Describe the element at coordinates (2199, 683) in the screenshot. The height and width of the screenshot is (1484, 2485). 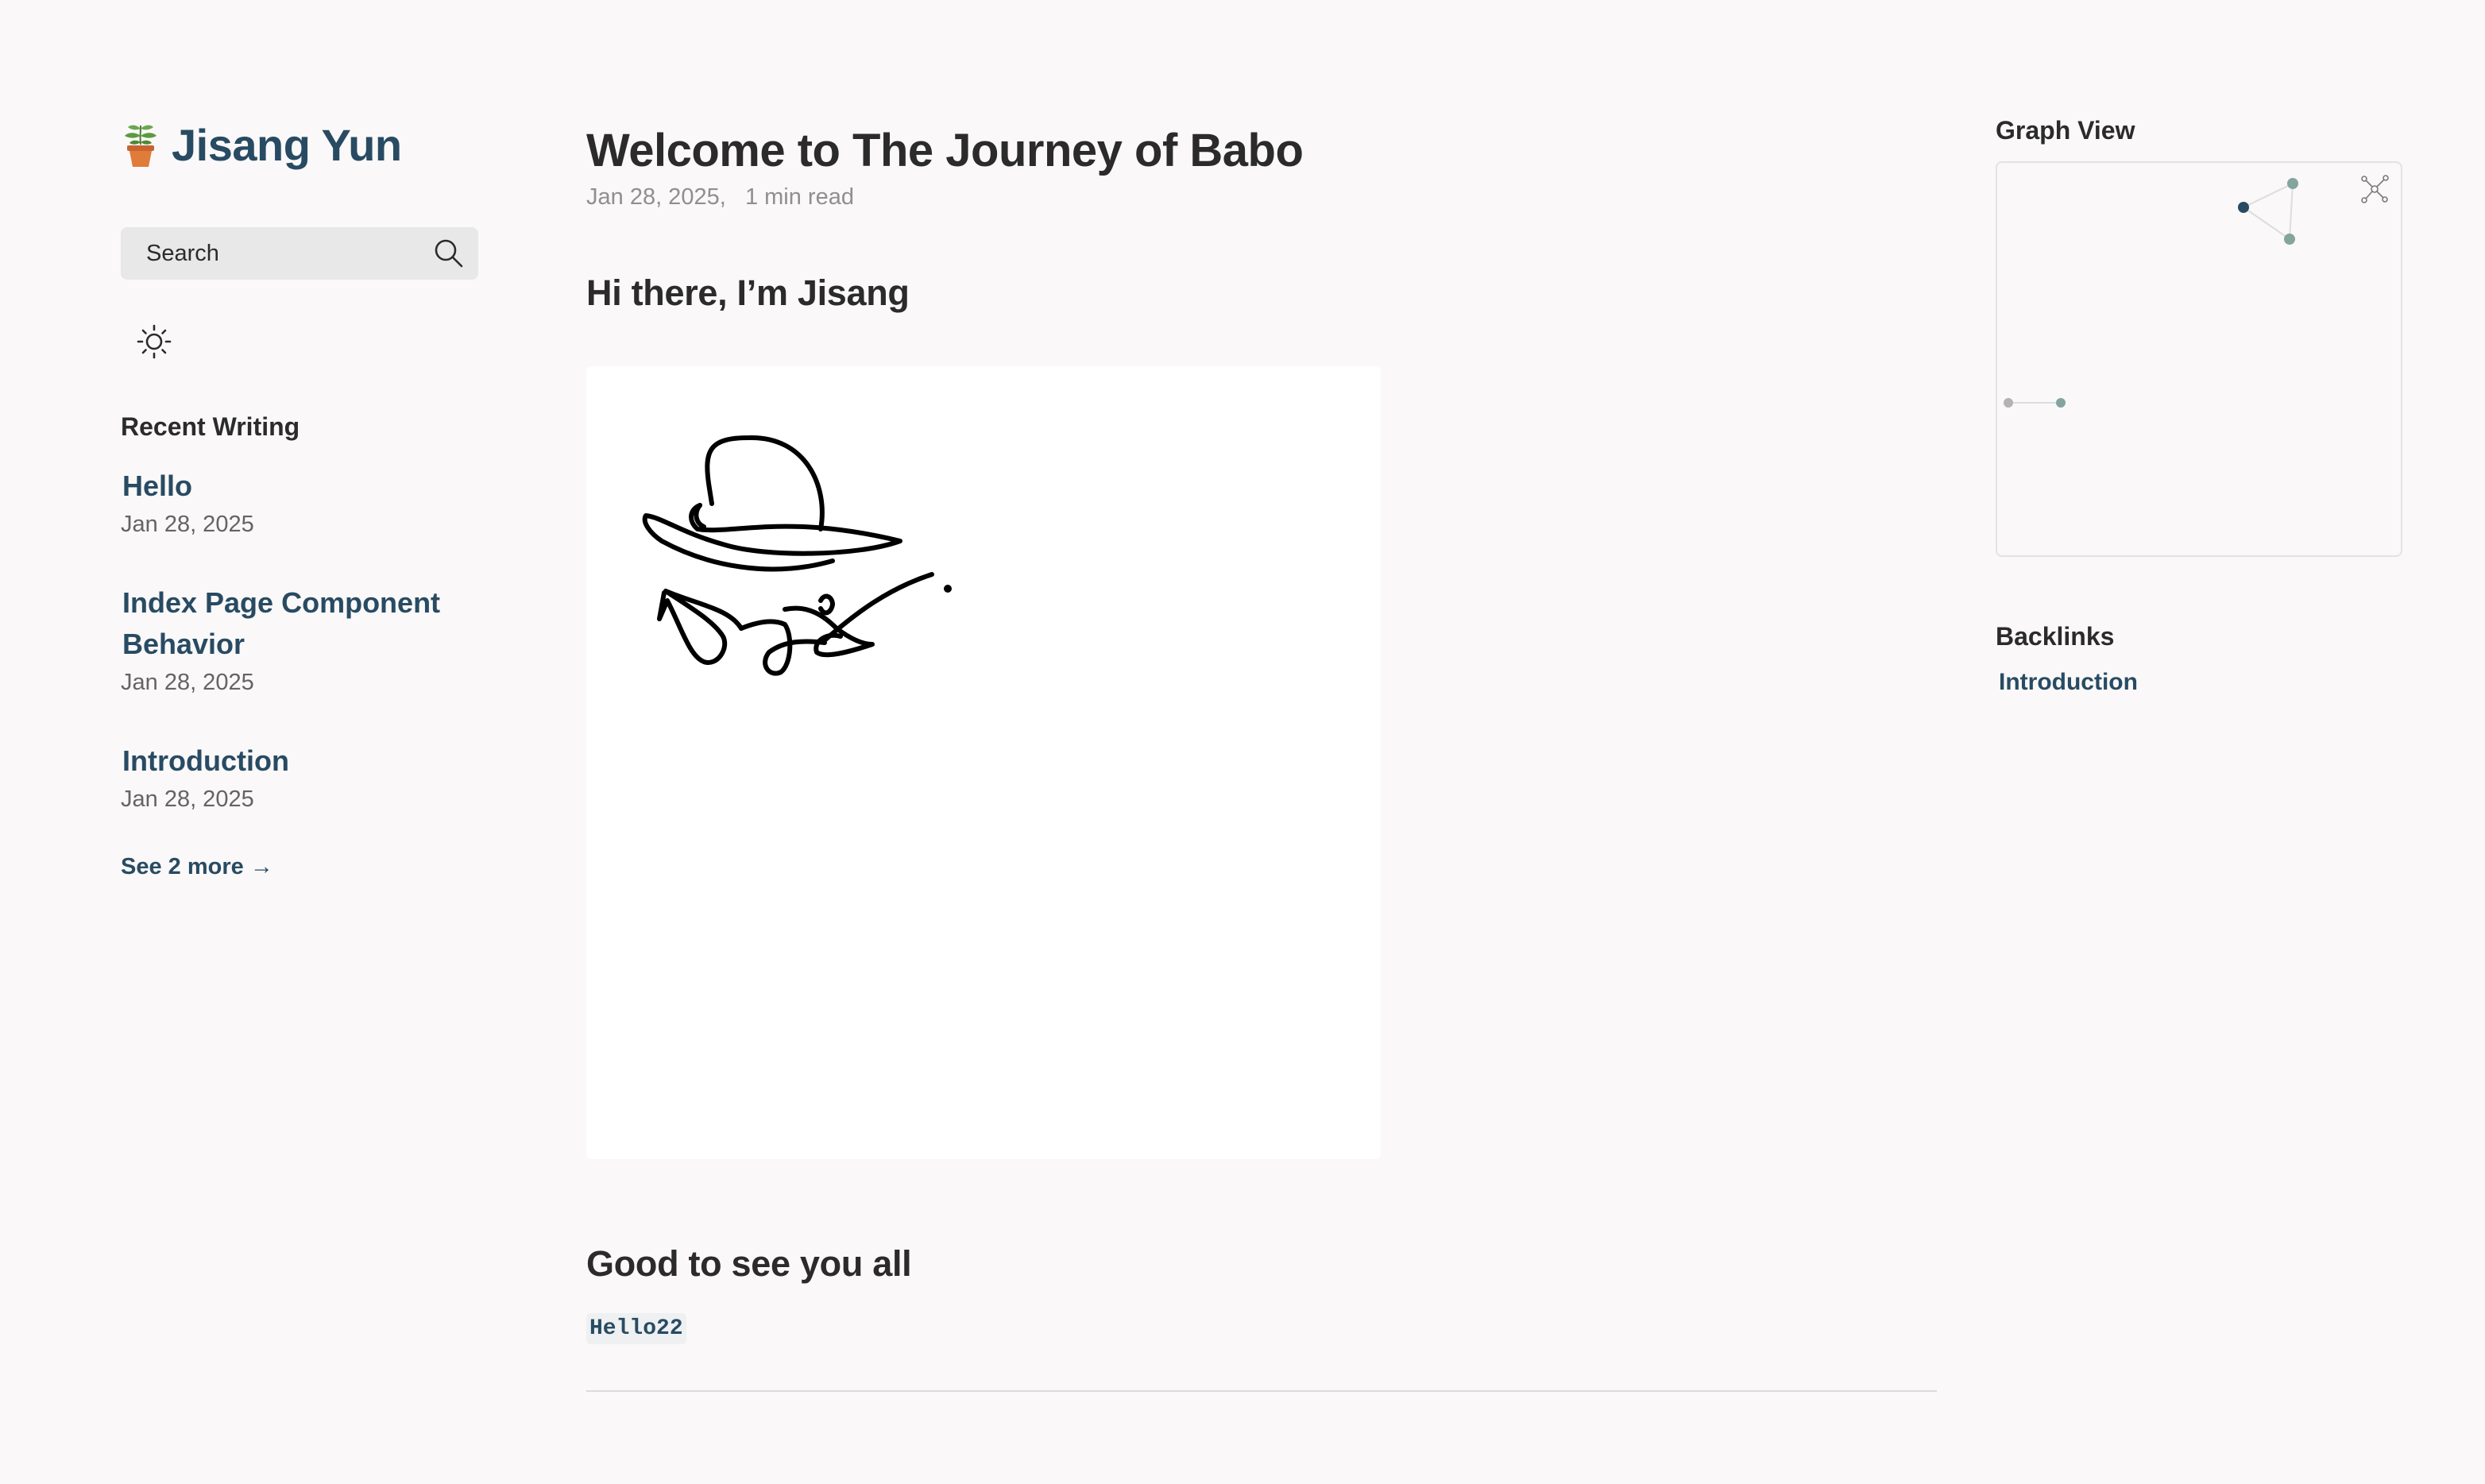
I see `backlink-item: Introduction` at that location.